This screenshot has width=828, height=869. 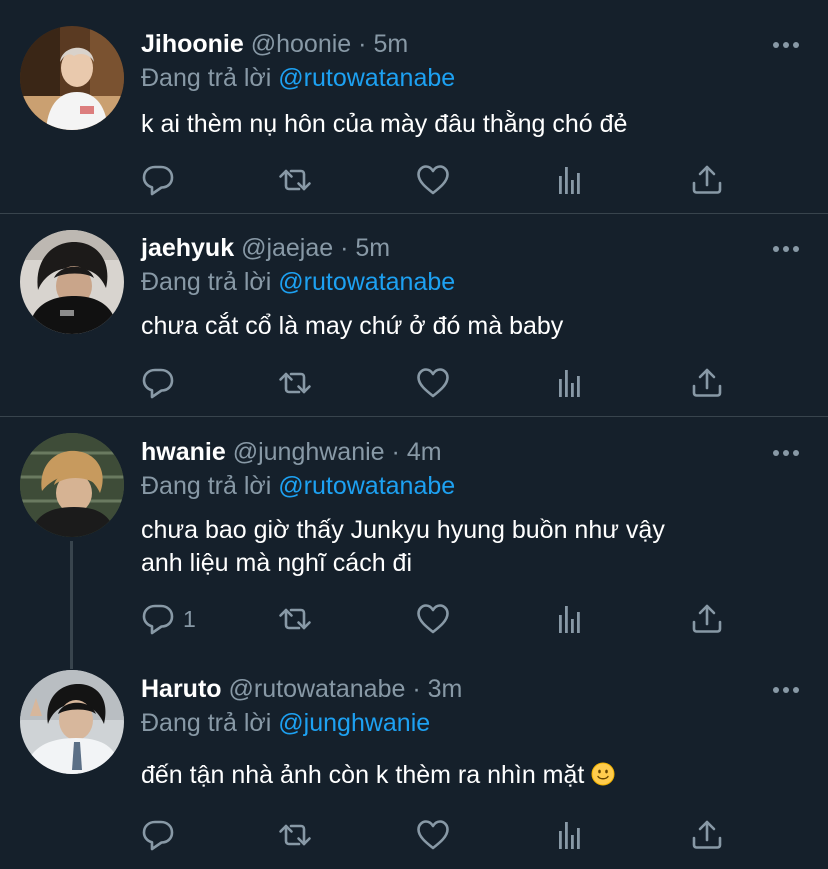 What do you see at coordinates (181, 689) in the screenshot?
I see `display-name: Haruto` at bounding box center [181, 689].